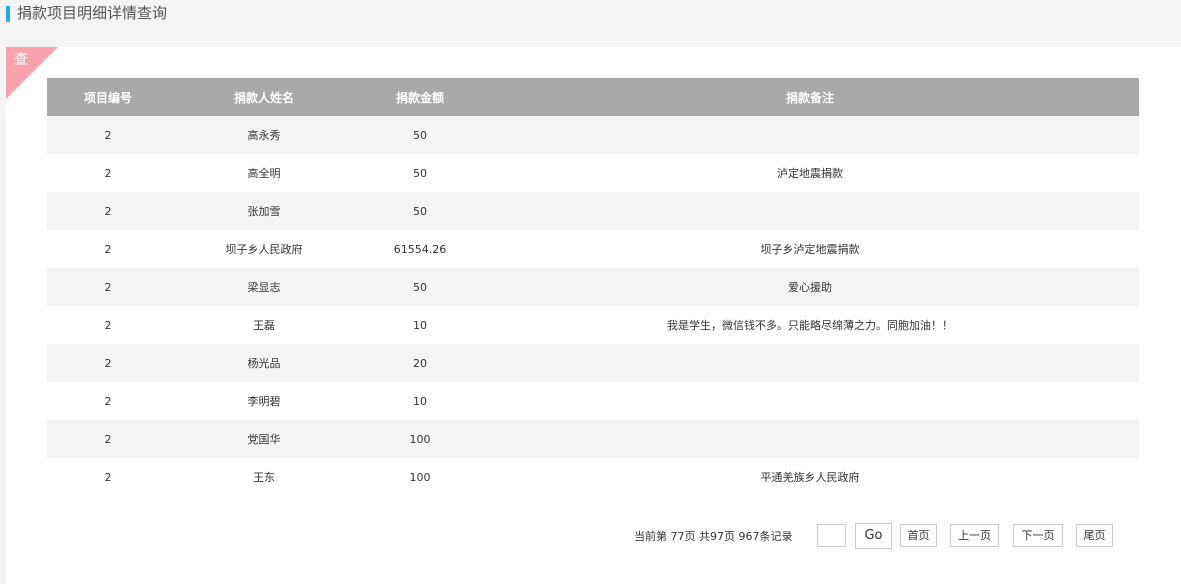 This screenshot has height=584, width=1181. I want to click on total-records: 967条记录, so click(765, 536).